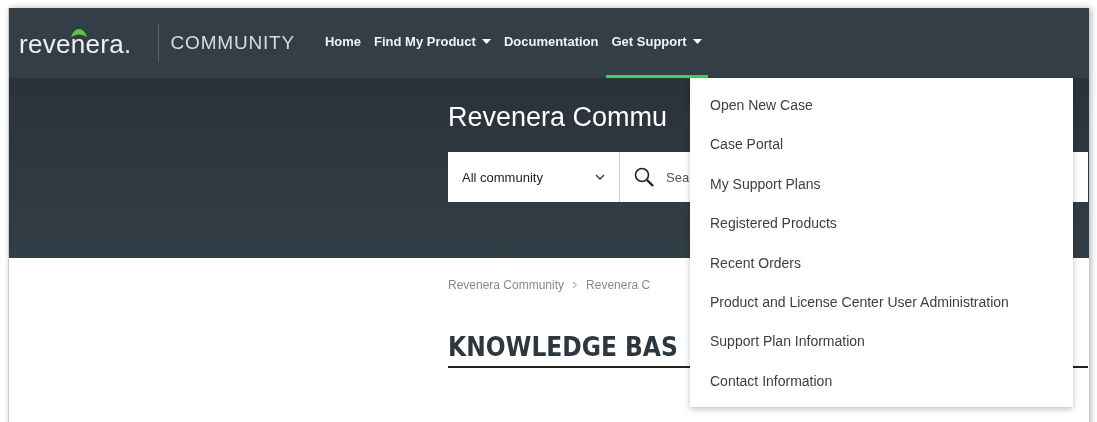  What do you see at coordinates (563, 347) in the screenshot?
I see `page-heading: KNOWLEDGE BAS` at bounding box center [563, 347].